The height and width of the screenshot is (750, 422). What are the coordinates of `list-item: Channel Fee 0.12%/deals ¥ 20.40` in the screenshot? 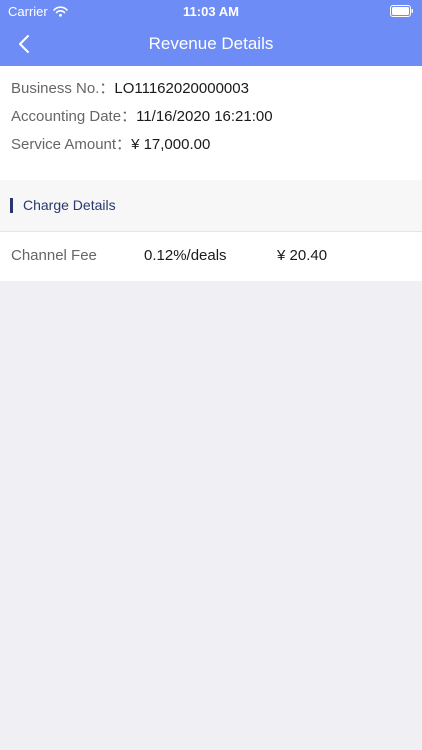 It's located at (211, 256).